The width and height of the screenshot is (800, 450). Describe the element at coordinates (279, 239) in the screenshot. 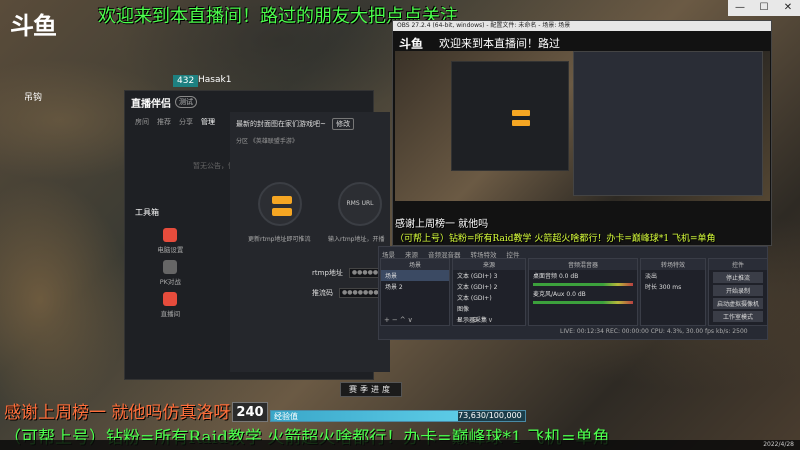

I see `step-one-caption: 更新rtmp地址即可推流` at that location.